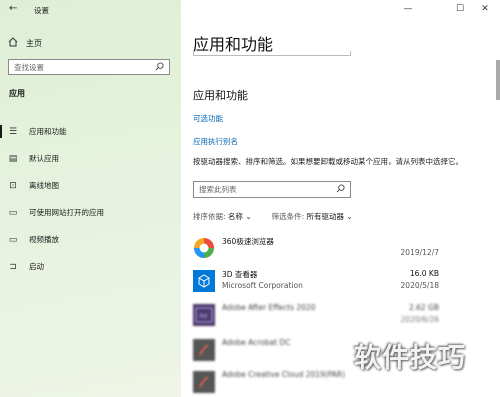  Describe the element at coordinates (419, 285) in the screenshot. I see `app-date: 2020/5/18` at that location.